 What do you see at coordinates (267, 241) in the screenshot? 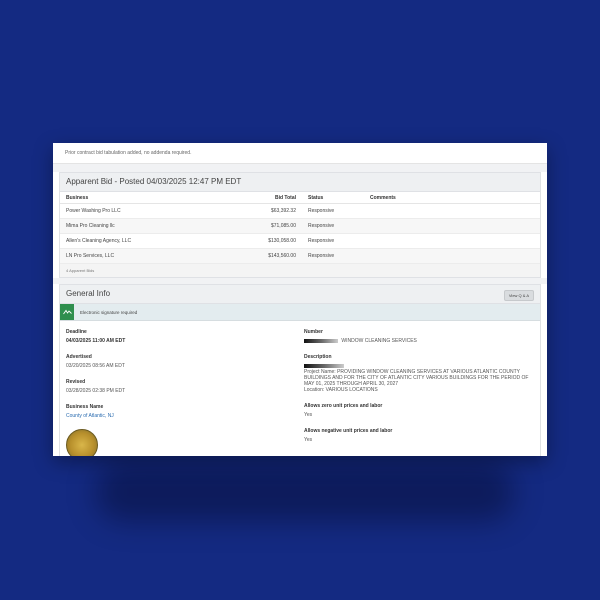
I see `cell-bid-total: $130,058.00` at bounding box center [267, 241].